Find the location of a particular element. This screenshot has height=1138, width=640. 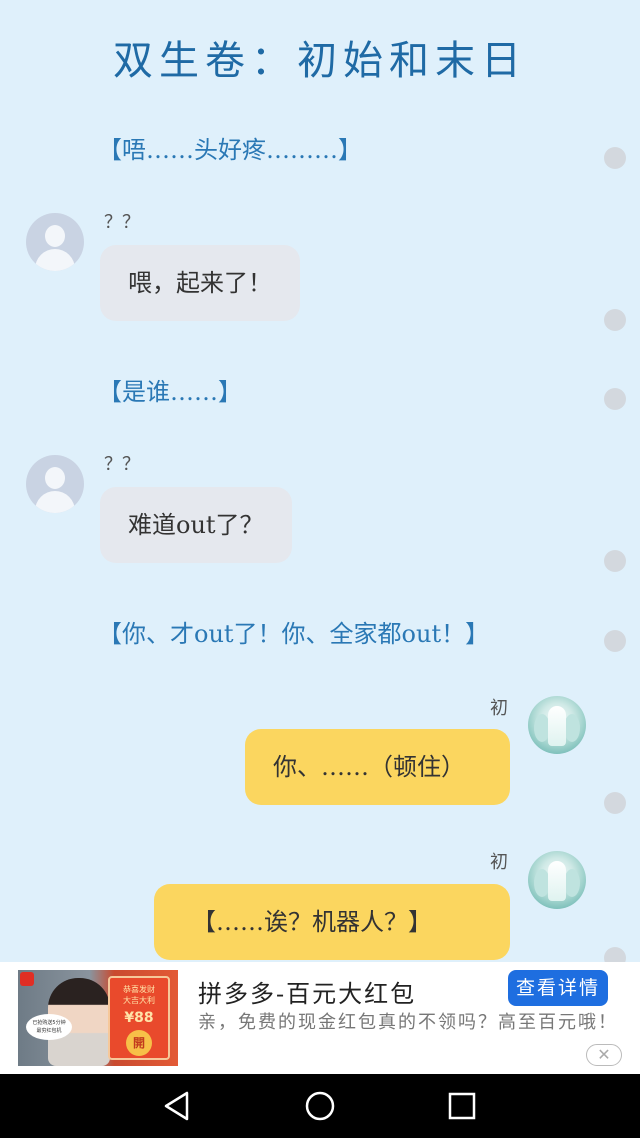

narration-line: 【你、才out了！你、全家都out！】 is located at coordinates (294, 634).